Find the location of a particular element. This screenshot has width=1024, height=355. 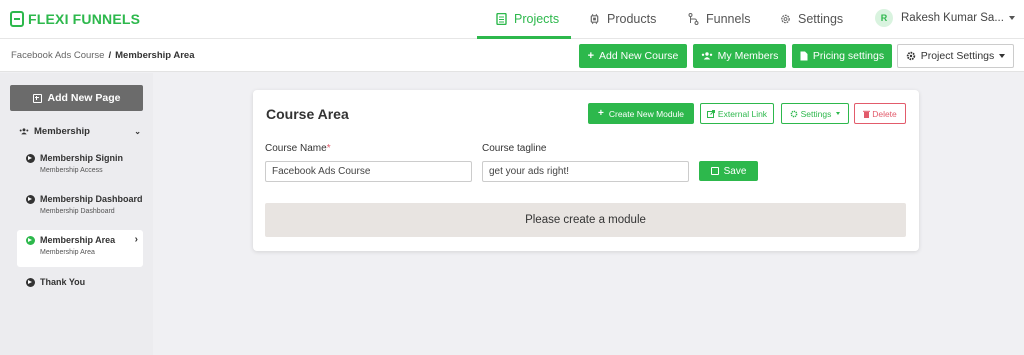

top-navbar: FLEXI FUNNELS Projects Products Funnels is located at coordinates (512, 19).